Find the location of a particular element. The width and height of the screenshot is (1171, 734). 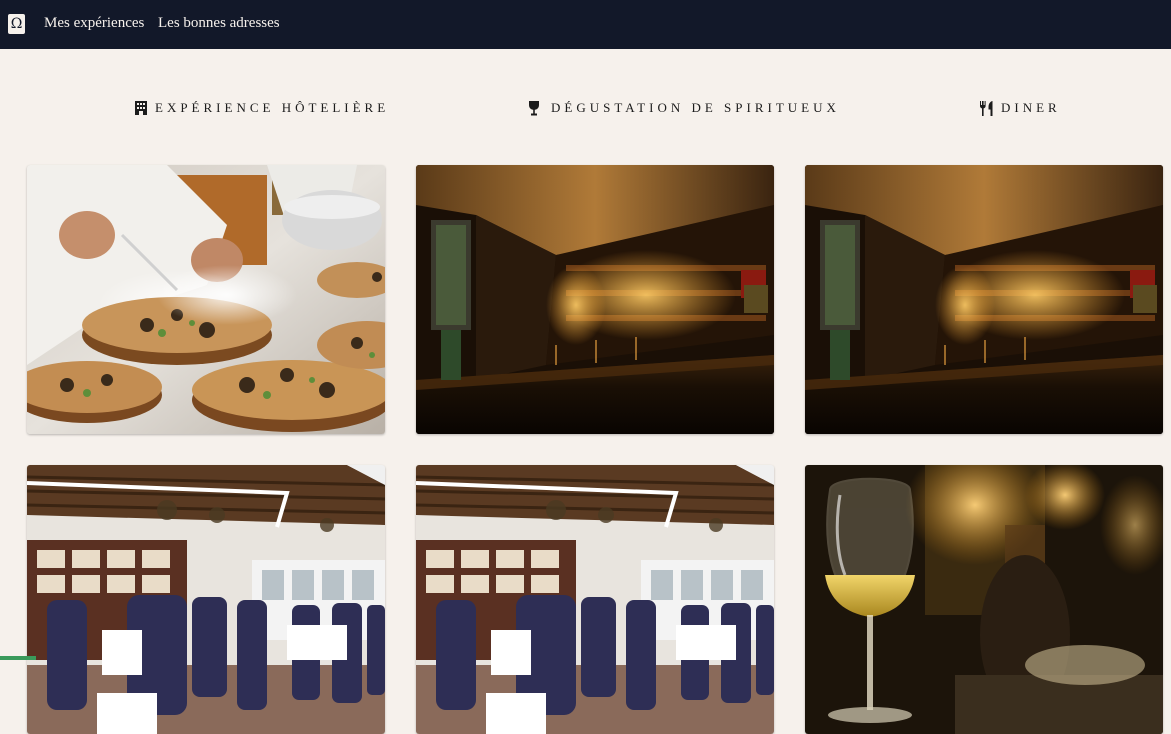

hotel-icon is located at coordinates (141, 108).